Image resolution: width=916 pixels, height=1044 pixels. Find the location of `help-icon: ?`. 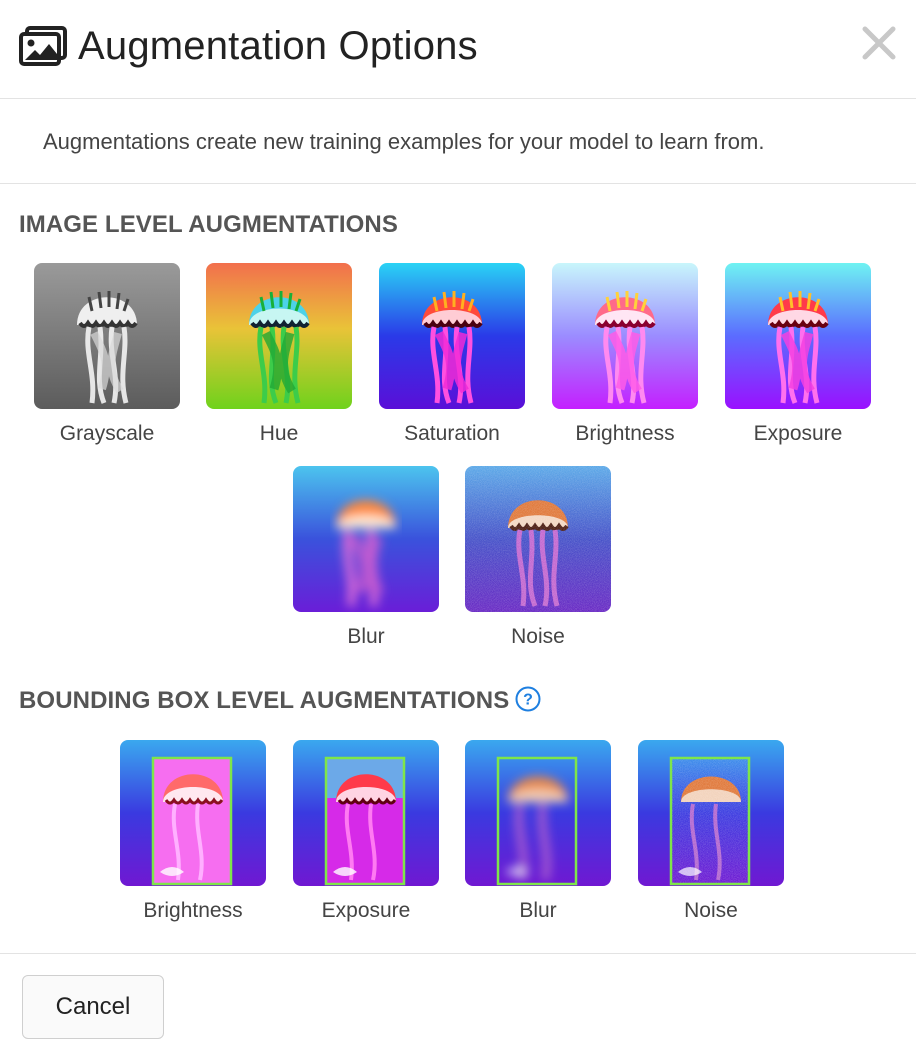

help-icon: ? is located at coordinates (528, 699).